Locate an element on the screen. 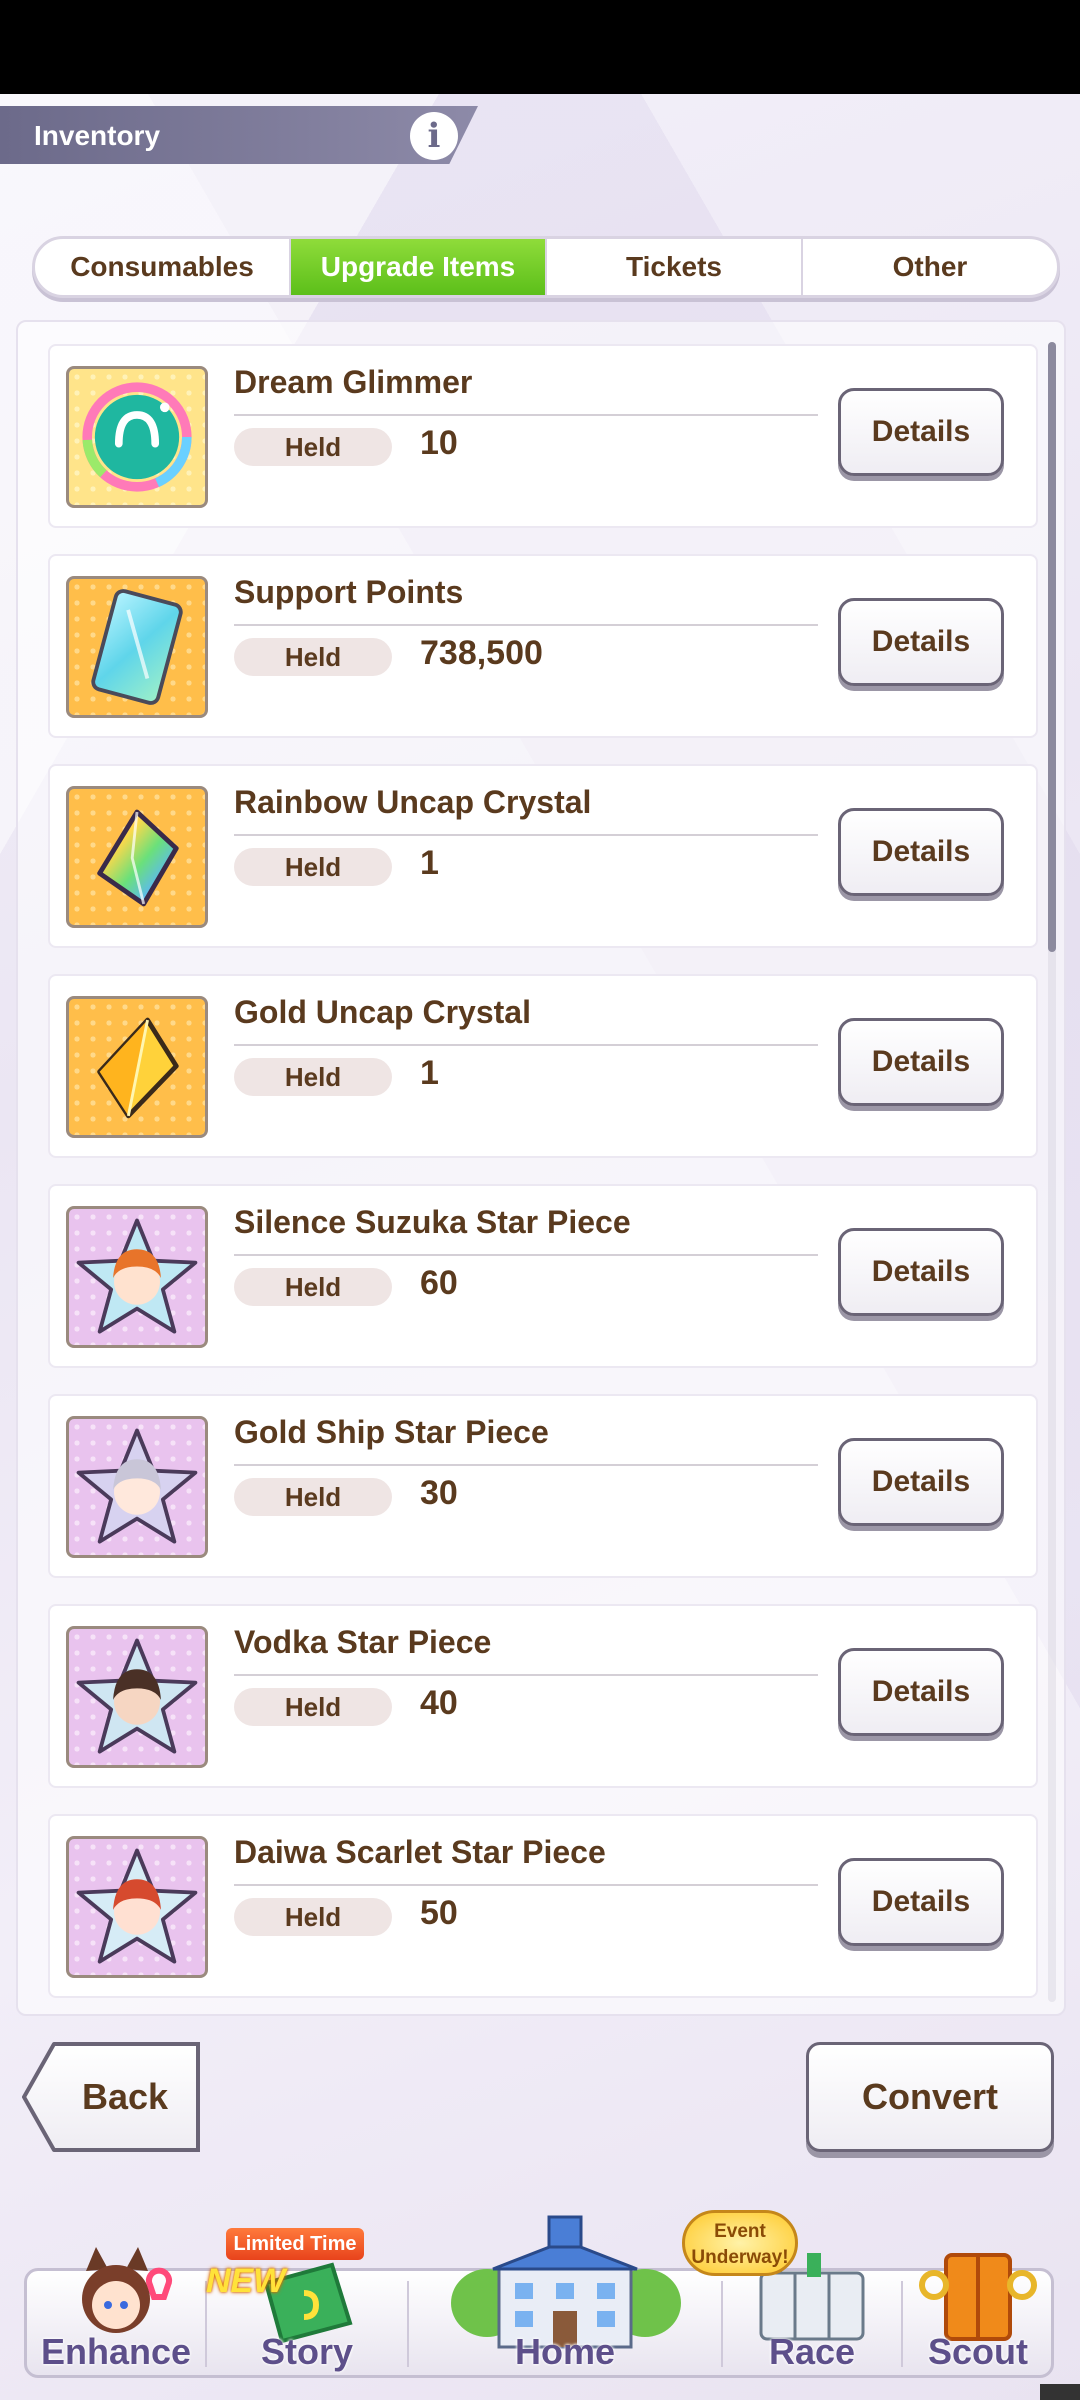 The image size is (1080, 2400). held-count: 738,500 is located at coordinates (481, 653).